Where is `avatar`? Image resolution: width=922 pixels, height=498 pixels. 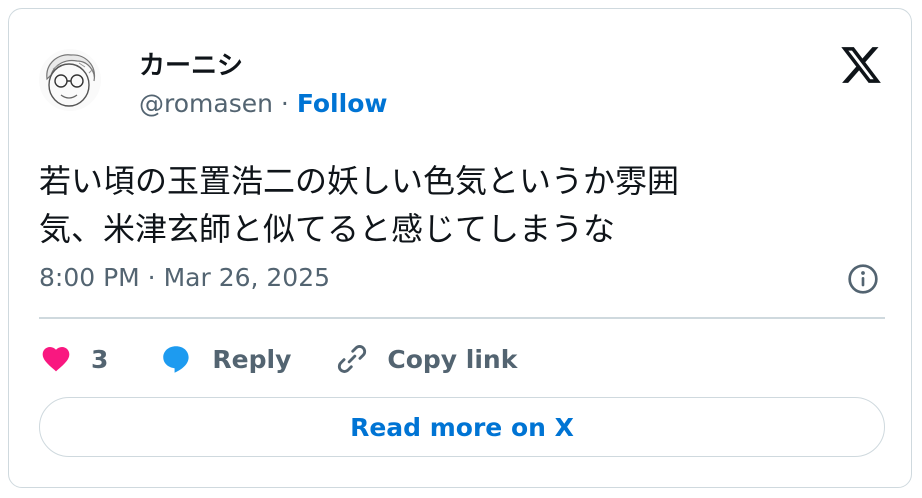
avatar is located at coordinates (70, 80).